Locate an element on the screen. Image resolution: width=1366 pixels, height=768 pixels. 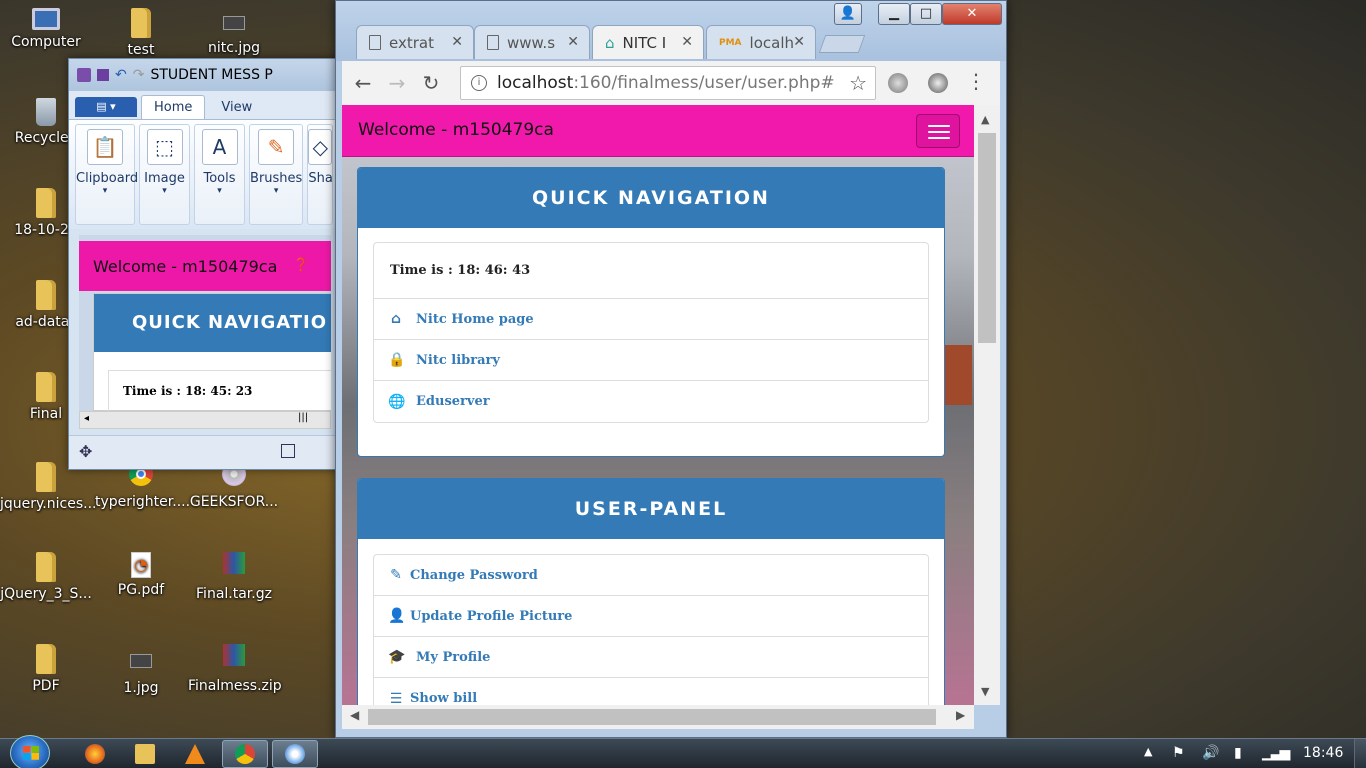
minimize-button: ▁ is located at coordinates (894, 14).